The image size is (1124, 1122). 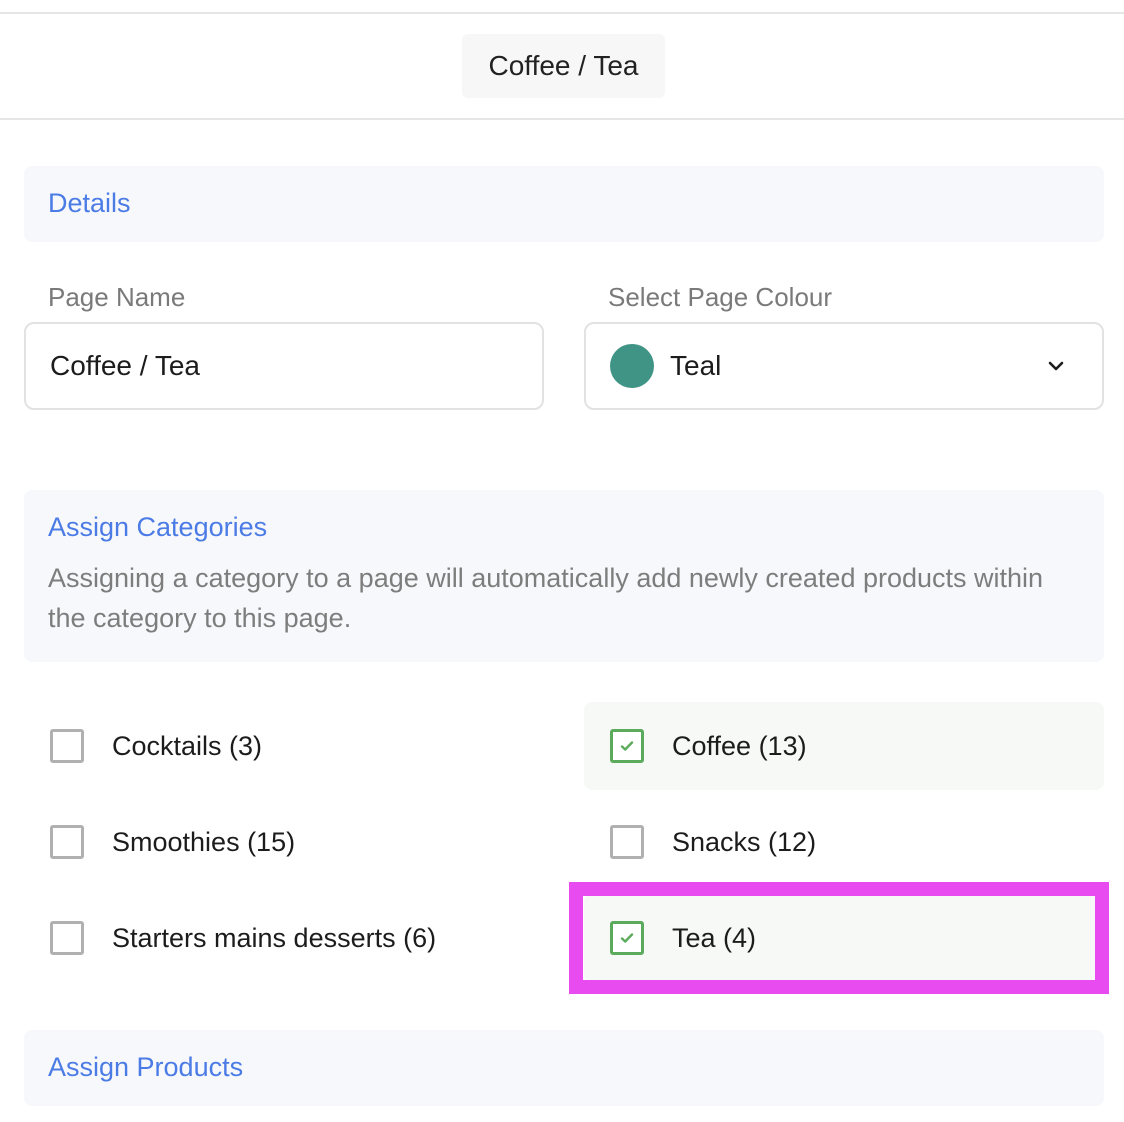 What do you see at coordinates (1056, 366) in the screenshot?
I see `chevron-down-icon` at bounding box center [1056, 366].